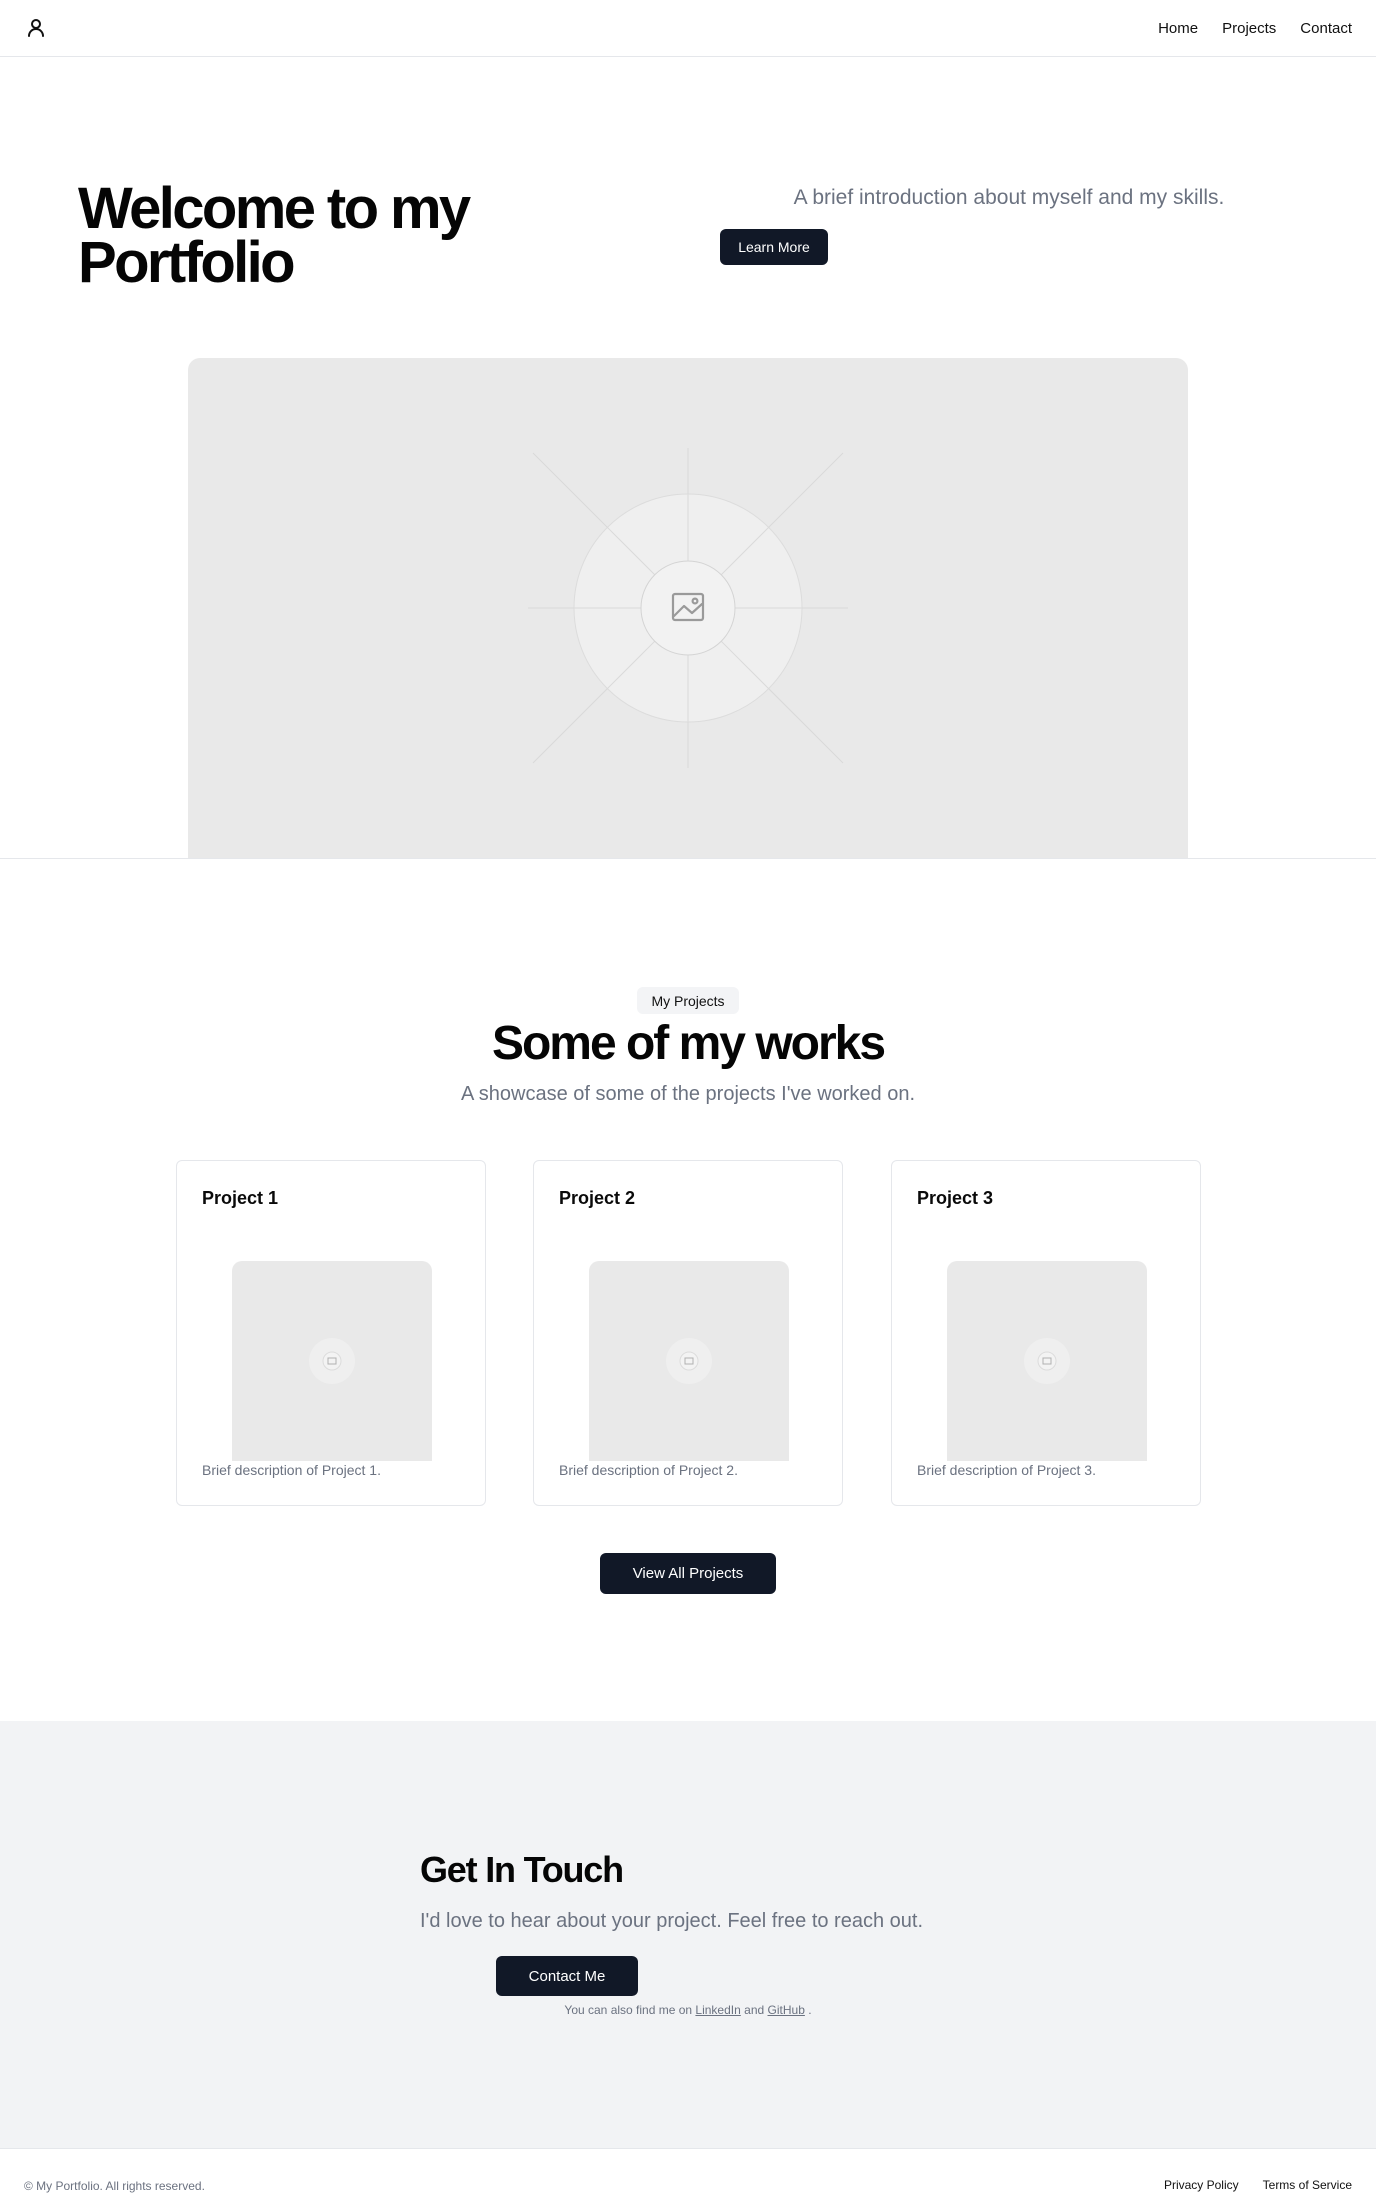 This screenshot has width=1376, height=2212. What do you see at coordinates (36, 28) in the screenshot?
I see `user-icon` at bounding box center [36, 28].